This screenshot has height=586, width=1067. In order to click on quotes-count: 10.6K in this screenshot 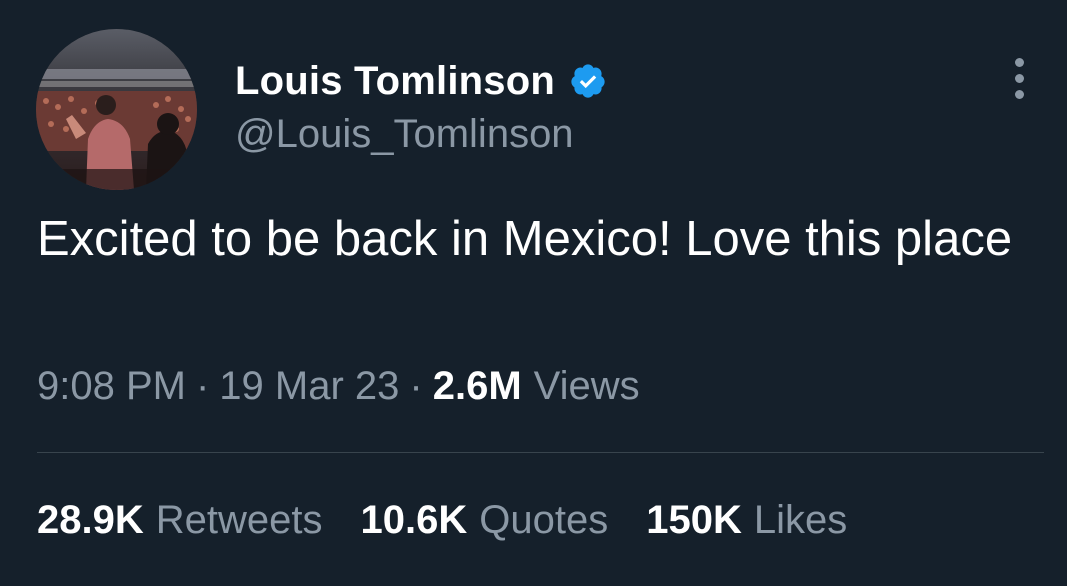, I will do `click(414, 520)`.